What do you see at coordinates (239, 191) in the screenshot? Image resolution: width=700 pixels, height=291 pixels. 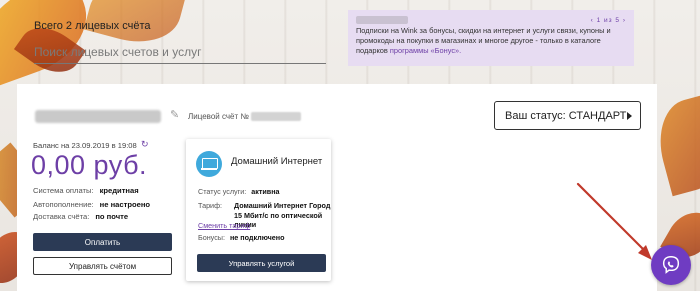 I see `service-status-row: Статус услуги: активна` at bounding box center [239, 191].